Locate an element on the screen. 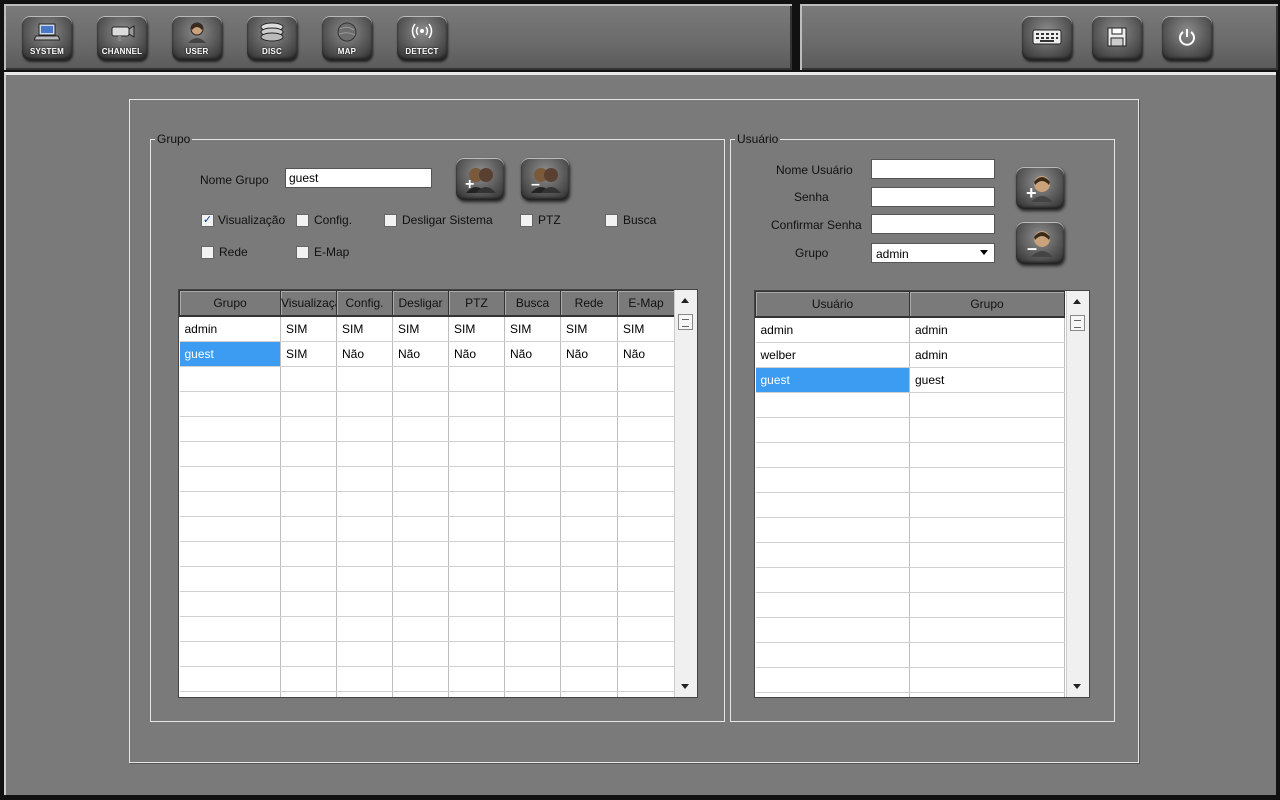 Image resolution: width=1280 pixels, height=800 pixels. scroll-up-icon is located at coordinates (1077, 301).